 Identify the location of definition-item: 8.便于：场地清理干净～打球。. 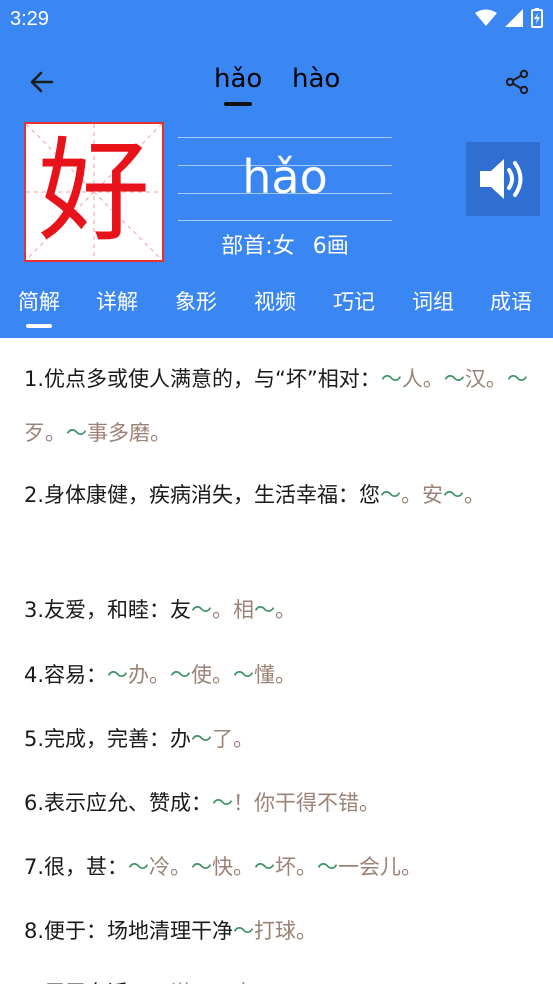
(279, 931).